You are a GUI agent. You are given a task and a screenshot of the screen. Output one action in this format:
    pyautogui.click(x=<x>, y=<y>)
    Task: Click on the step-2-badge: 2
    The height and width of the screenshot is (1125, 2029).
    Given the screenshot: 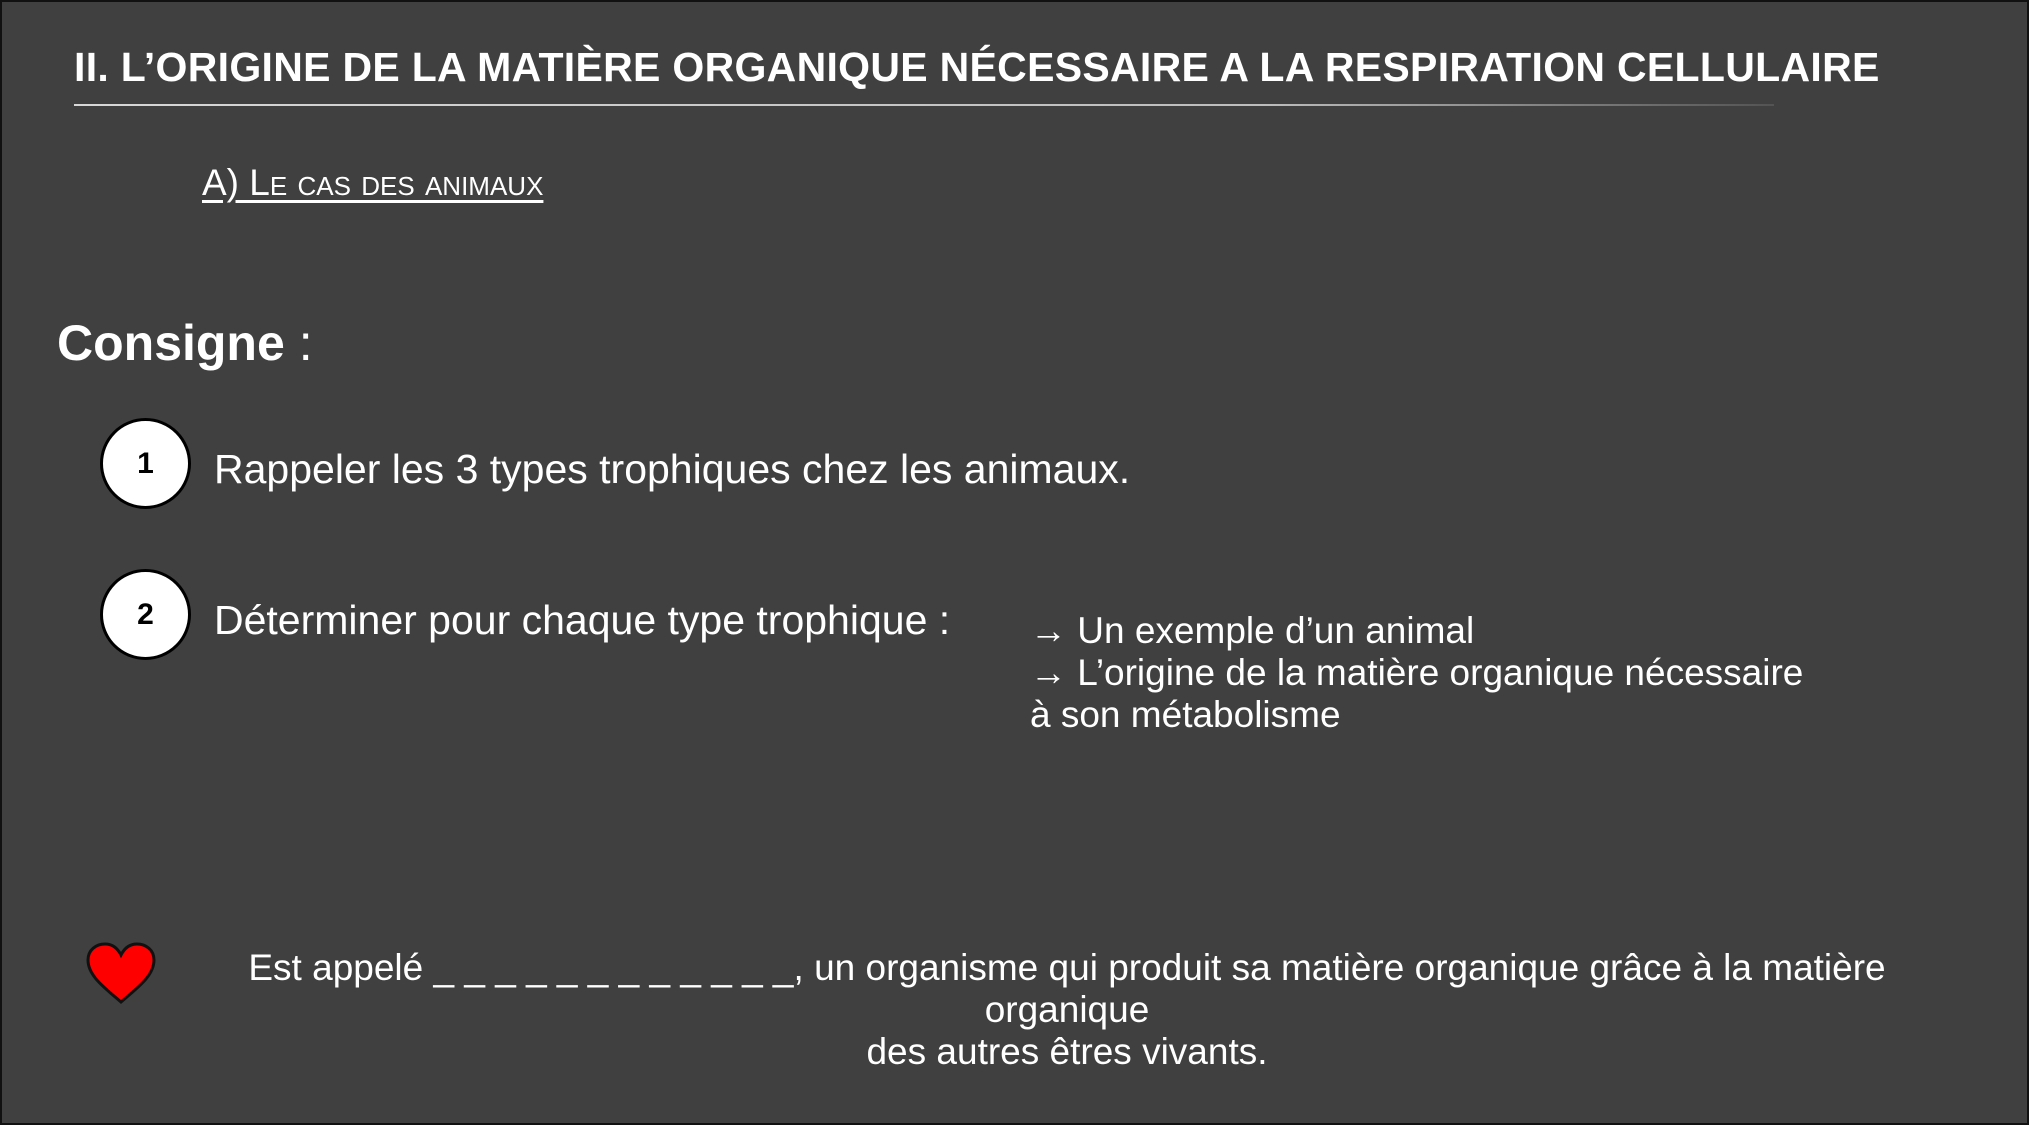 What is the action you would take?
    pyautogui.click(x=145, y=614)
    